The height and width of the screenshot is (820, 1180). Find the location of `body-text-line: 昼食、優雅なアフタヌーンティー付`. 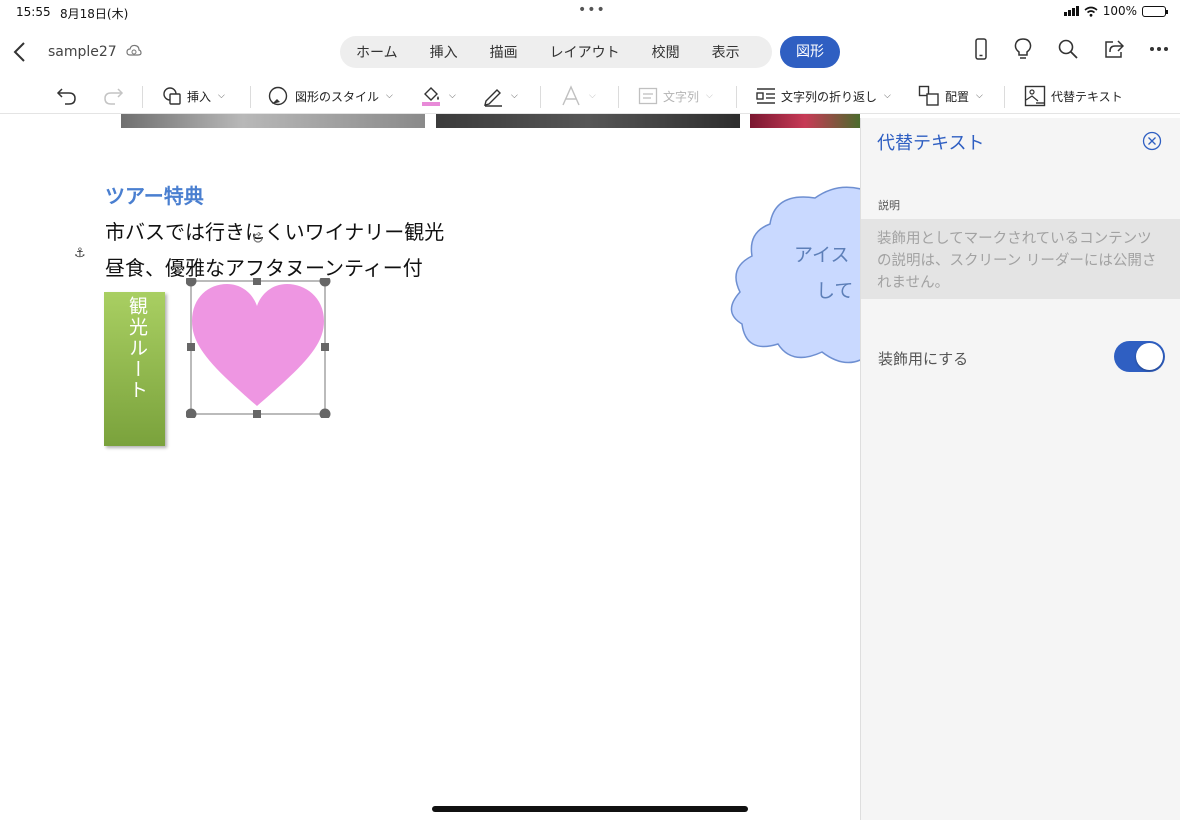

body-text-line: 昼食、優雅なアフタヌーンティー付 is located at coordinates (264, 268).